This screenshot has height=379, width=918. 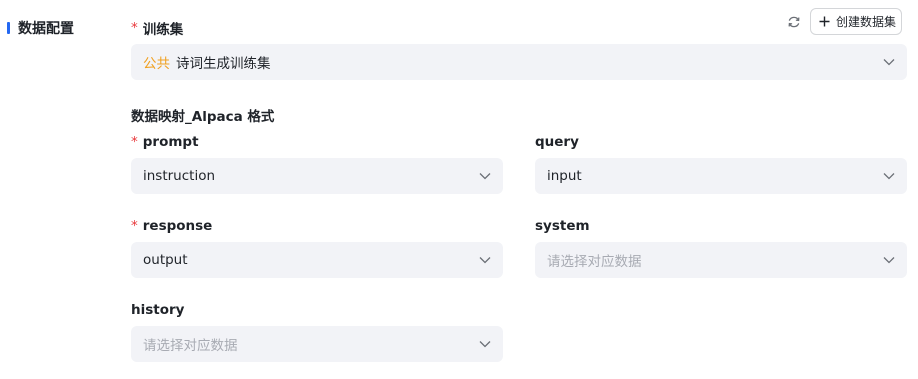 I want to click on history-label-text: history, so click(x=158, y=310).